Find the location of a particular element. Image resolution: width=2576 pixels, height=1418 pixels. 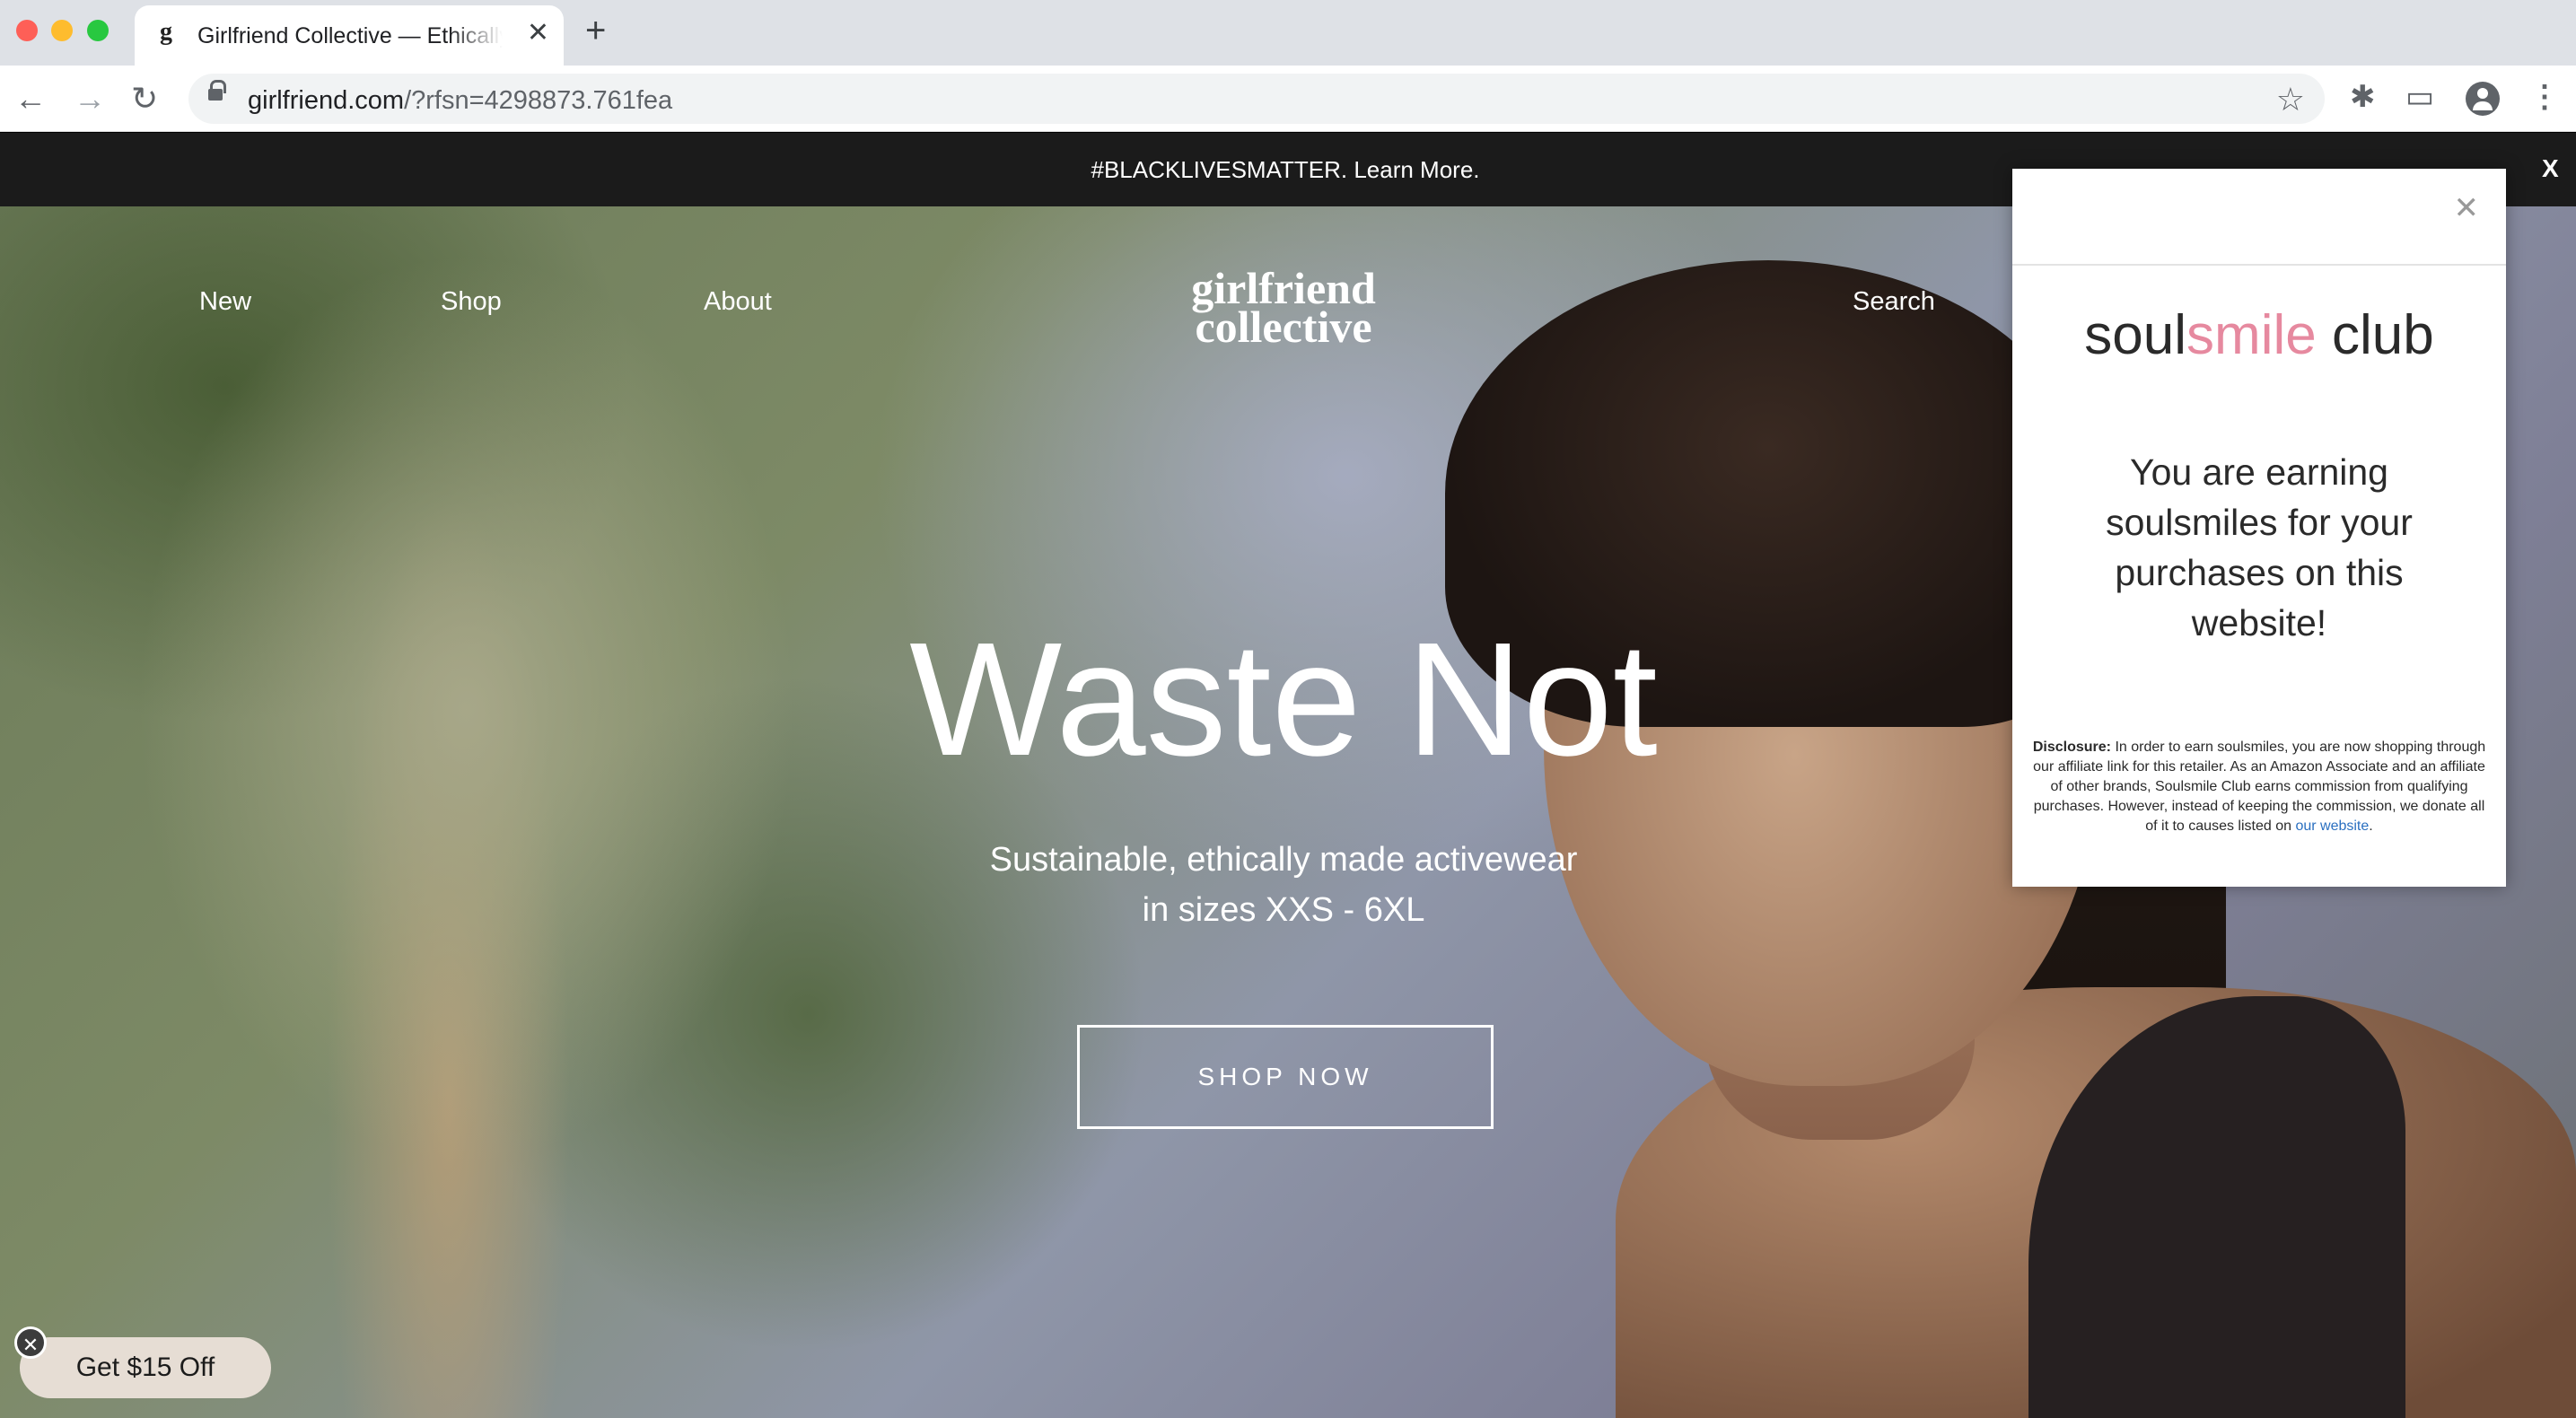

reload-icon: ↻ is located at coordinates (144, 99).